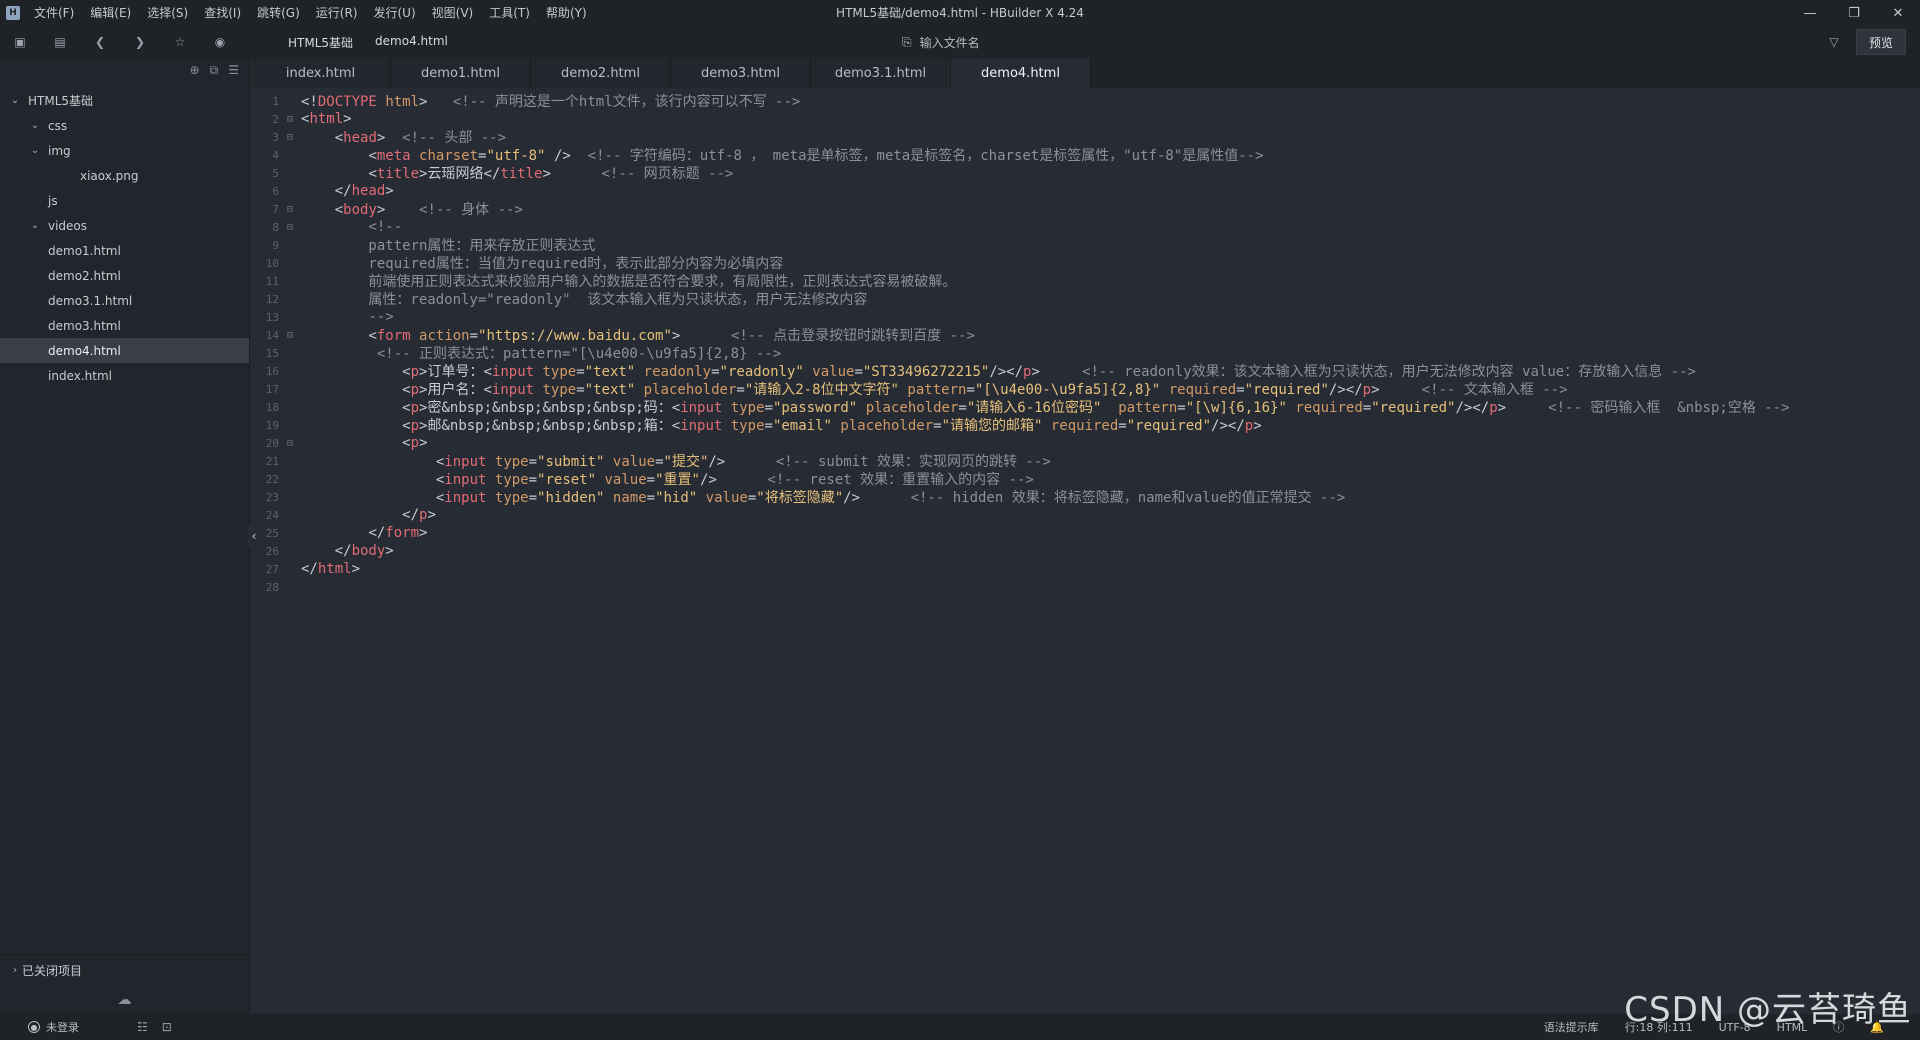  I want to click on code-text: </head>, so click(347, 191).